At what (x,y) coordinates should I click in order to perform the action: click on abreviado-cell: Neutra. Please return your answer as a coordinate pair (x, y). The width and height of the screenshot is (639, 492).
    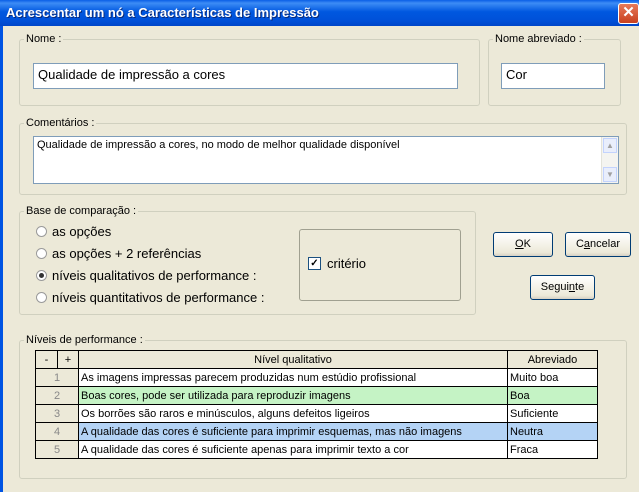
    Looking at the image, I should click on (552, 431).